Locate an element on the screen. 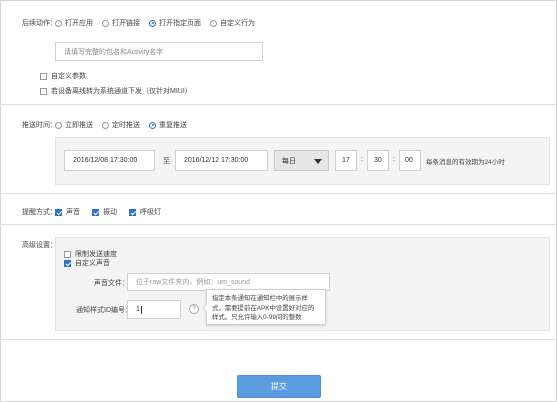 This screenshot has width=557, height=402. reminder-sound-option: 声音 is located at coordinates (67, 212).